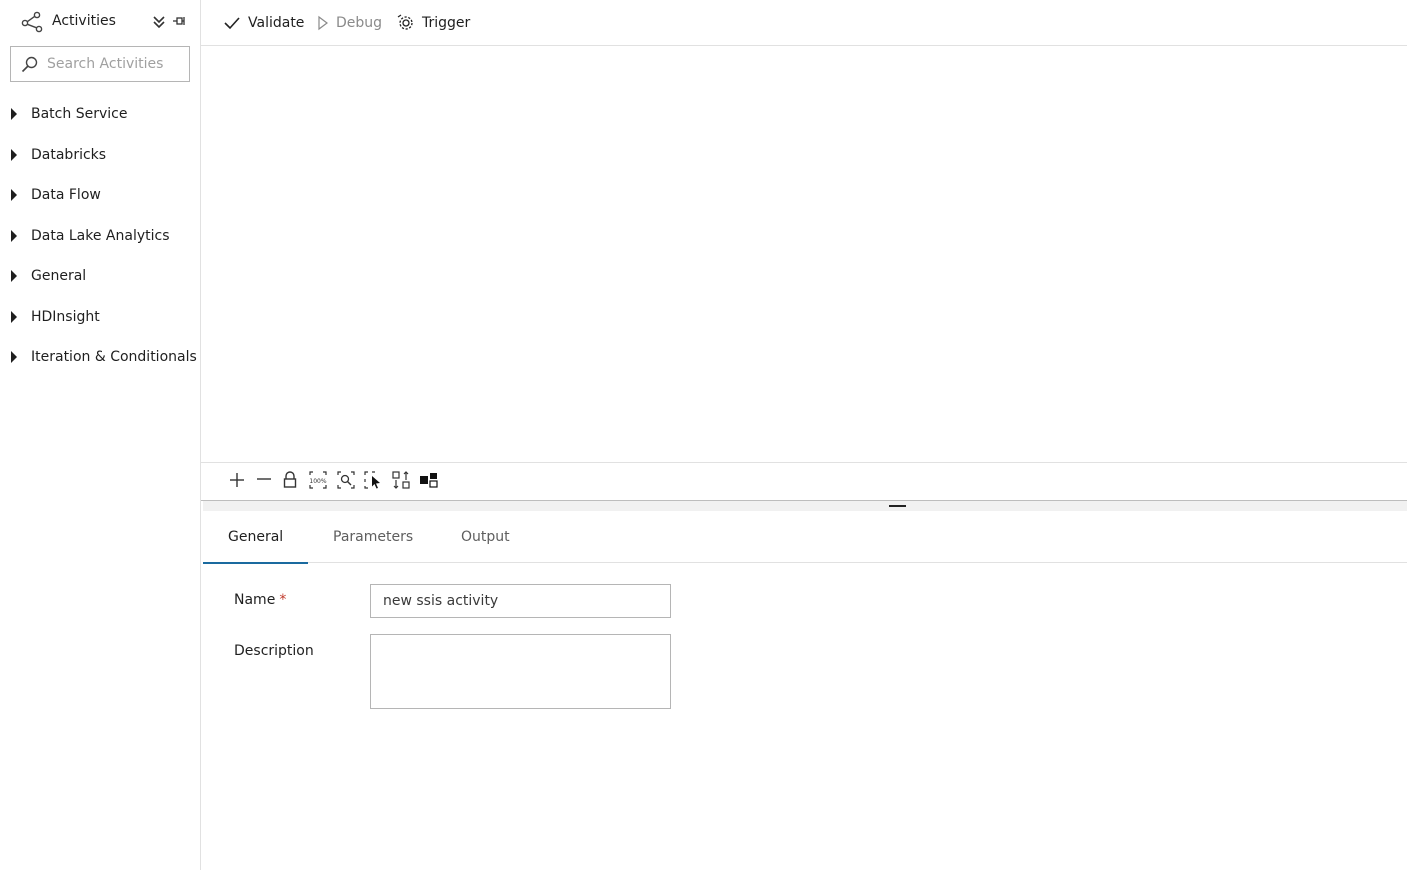 This screenshot has width=1407, height=870. Describe the element at coordinates (159, 22) in the screenshot. I see `double-chevron-down-icon` at that location.